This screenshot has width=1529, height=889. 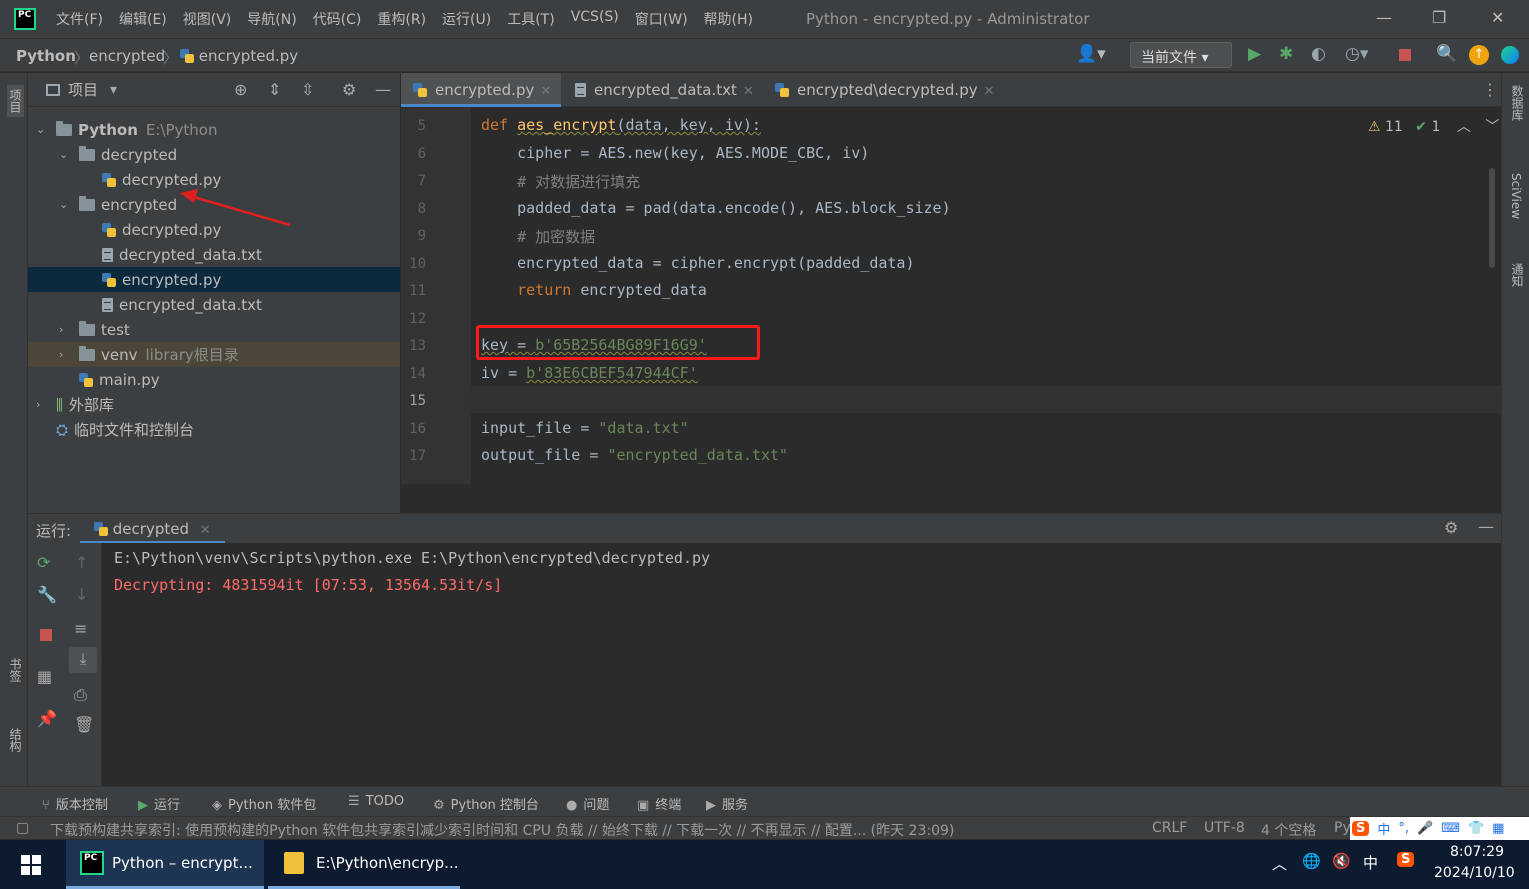 I want to click on tree-item: ⌄ Python E:\Python, so click(x=214, y=129).